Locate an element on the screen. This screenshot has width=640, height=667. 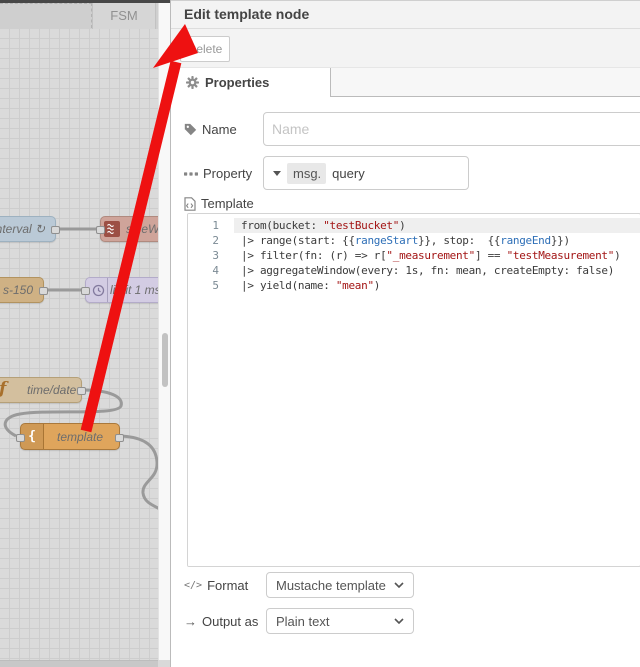
node-limit: limit 1 ms is located at coordinates (119, 290).